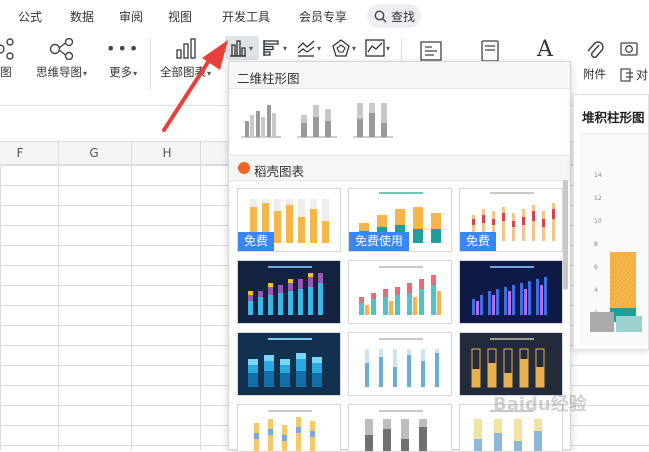 This screenshot has width=649, height=452. I want to click on area-chart-icon, so click(375, 48).